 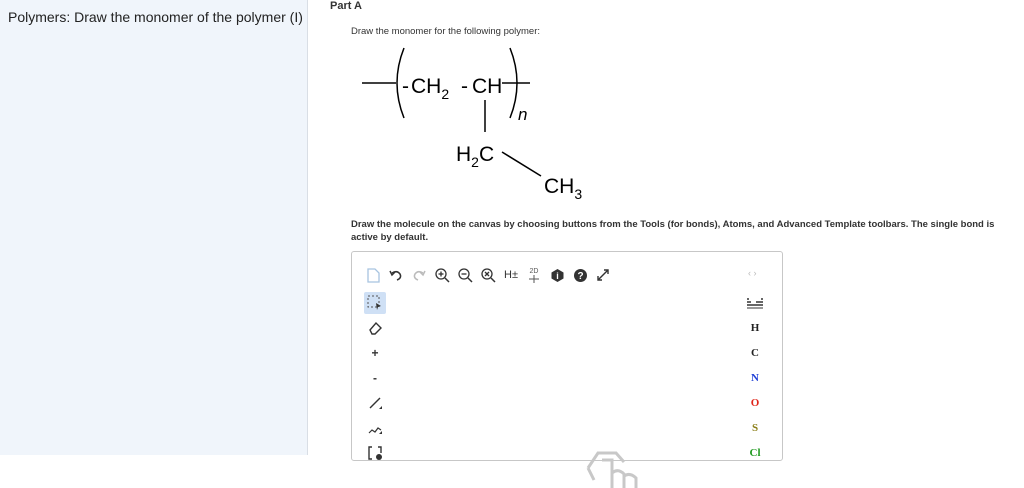 I want to click on ch2-label: CH2, so click(x=430, y=88).